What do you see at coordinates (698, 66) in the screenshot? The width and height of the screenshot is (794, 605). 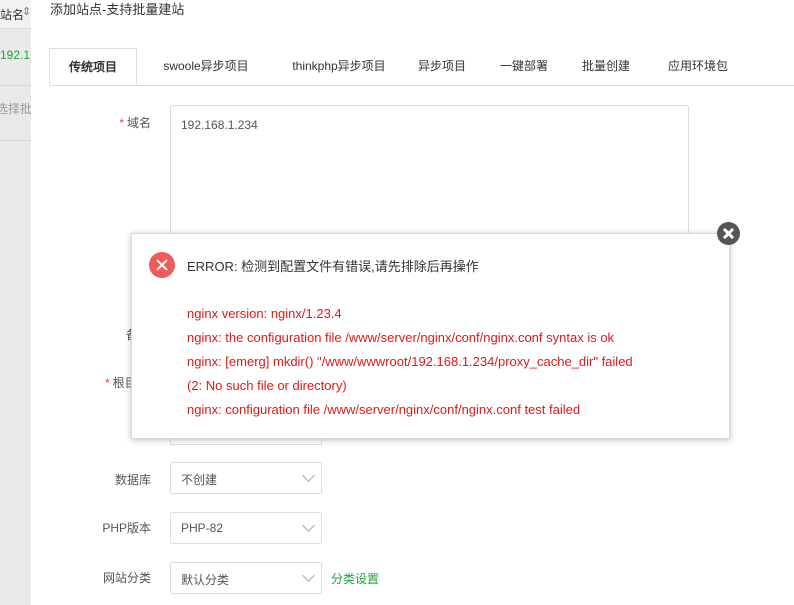 I see `tab-app-env-package: 应用环境包` at bounding box center [698, 66].